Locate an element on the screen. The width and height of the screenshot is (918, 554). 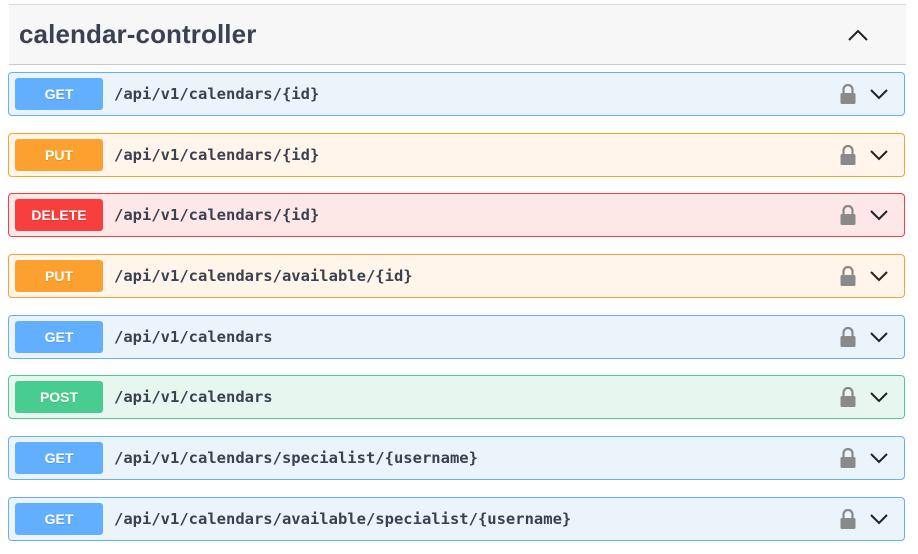
operation-row: DELETE /api/v1/calendars/{id} is located at coordinates (456, 215).